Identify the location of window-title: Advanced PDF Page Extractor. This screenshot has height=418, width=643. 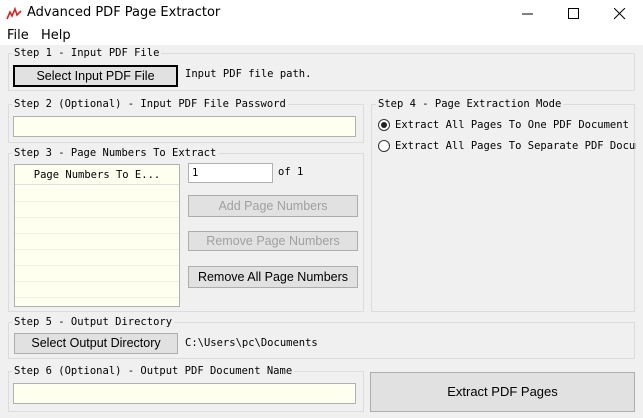
(124, 12).